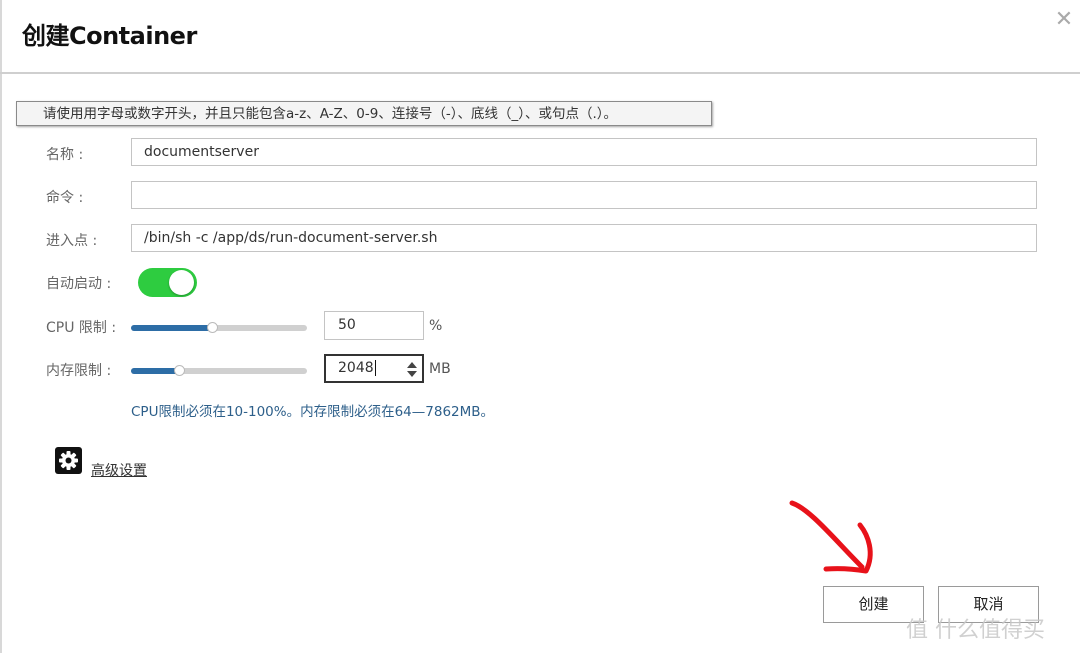 The width and height of the screenshot is (1080, 653). Describe the element at coordinates (219, 327) in the screenshot. I see `cpu-limit-slider` at that location.